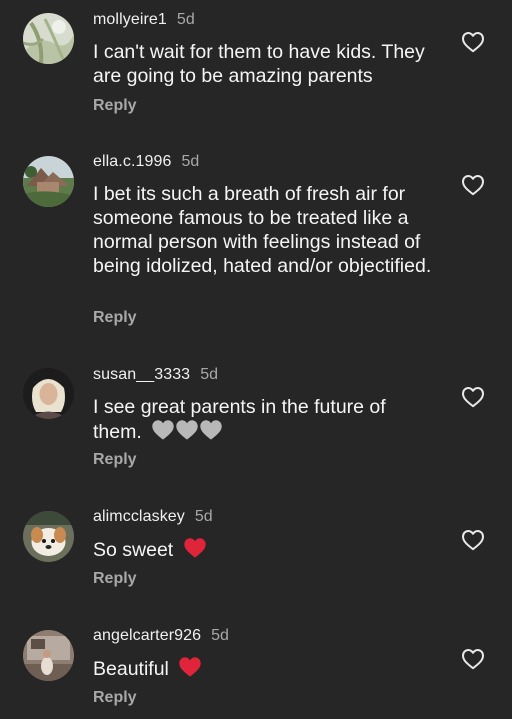 This screenshot has width=512, height=719. What do you see at coordinates (130, 20) in the screenshot?
I see `username: mollyeire1` at bounding box center [130, 20].